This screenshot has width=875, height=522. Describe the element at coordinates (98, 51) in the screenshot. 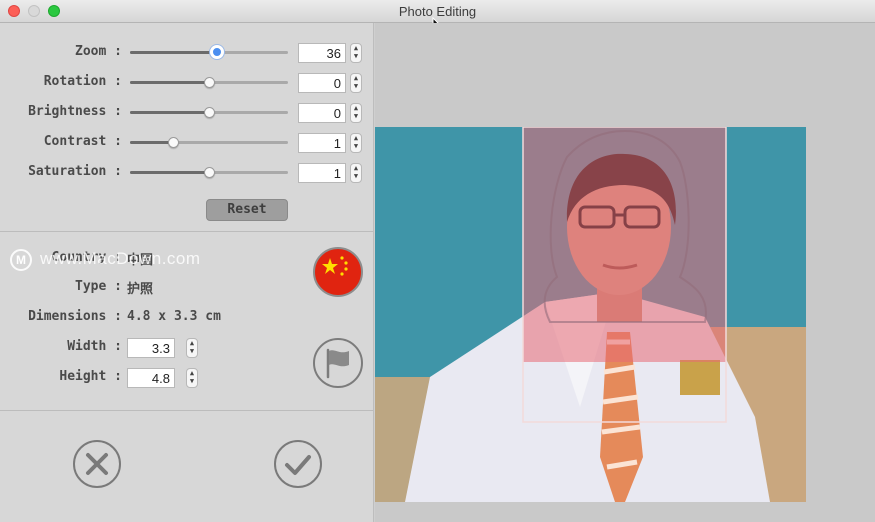

I see `zoom-label: Zoom :` at that location.